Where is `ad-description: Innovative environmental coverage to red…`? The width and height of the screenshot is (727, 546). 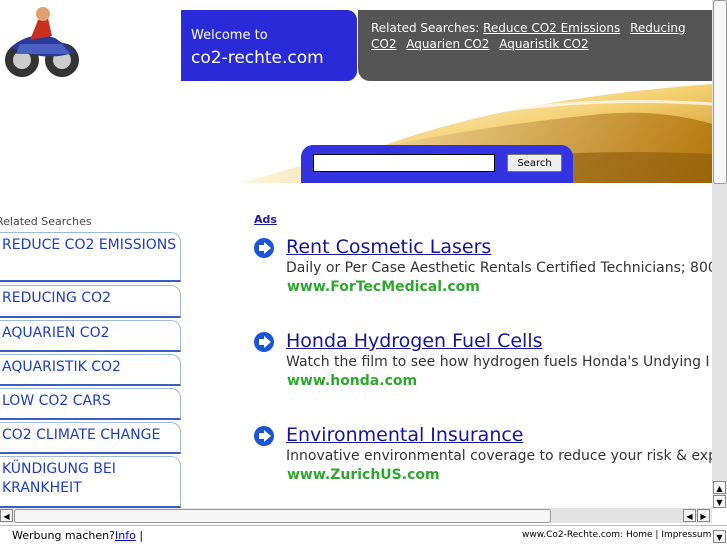
ad-description: Innovative environmental coverage to red… is located at coordinates (500, 456).